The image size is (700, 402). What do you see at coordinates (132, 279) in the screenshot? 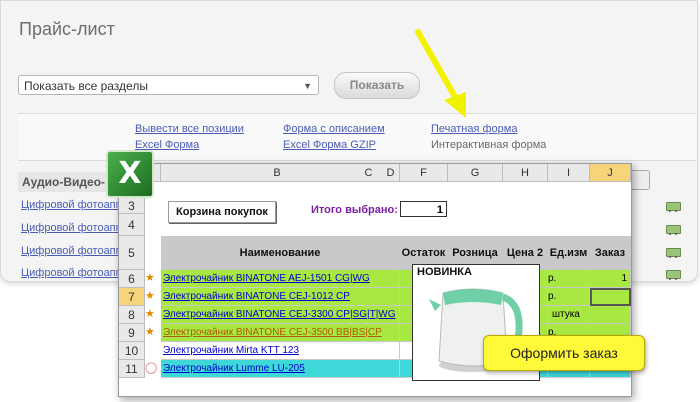
I see `row-header: 6` at bounding box center [132, 279].